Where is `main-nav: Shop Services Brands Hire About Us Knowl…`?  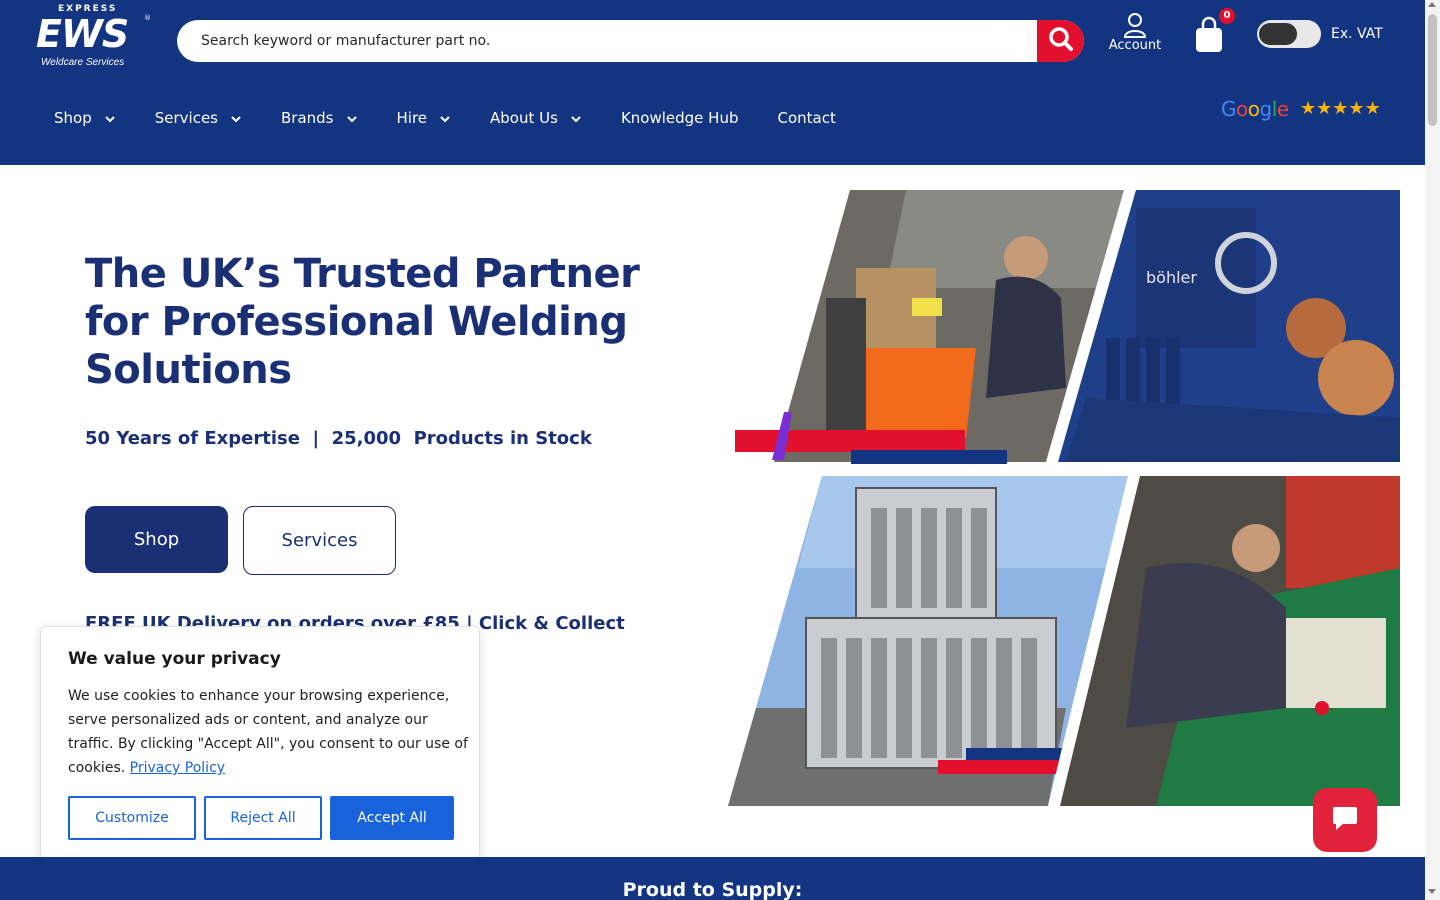
main-nav: Shop Services Brands Hire About Us Knowl… is located at coordinates (464, 118).